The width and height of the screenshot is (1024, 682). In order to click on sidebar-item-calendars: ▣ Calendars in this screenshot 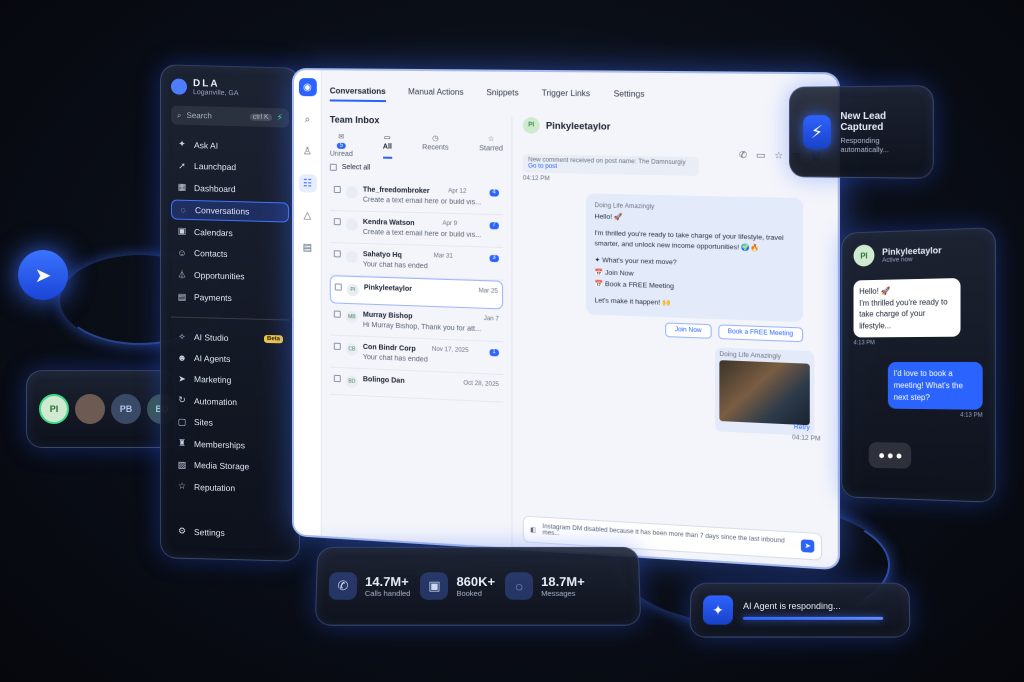, I will do `click(230, 232)`.